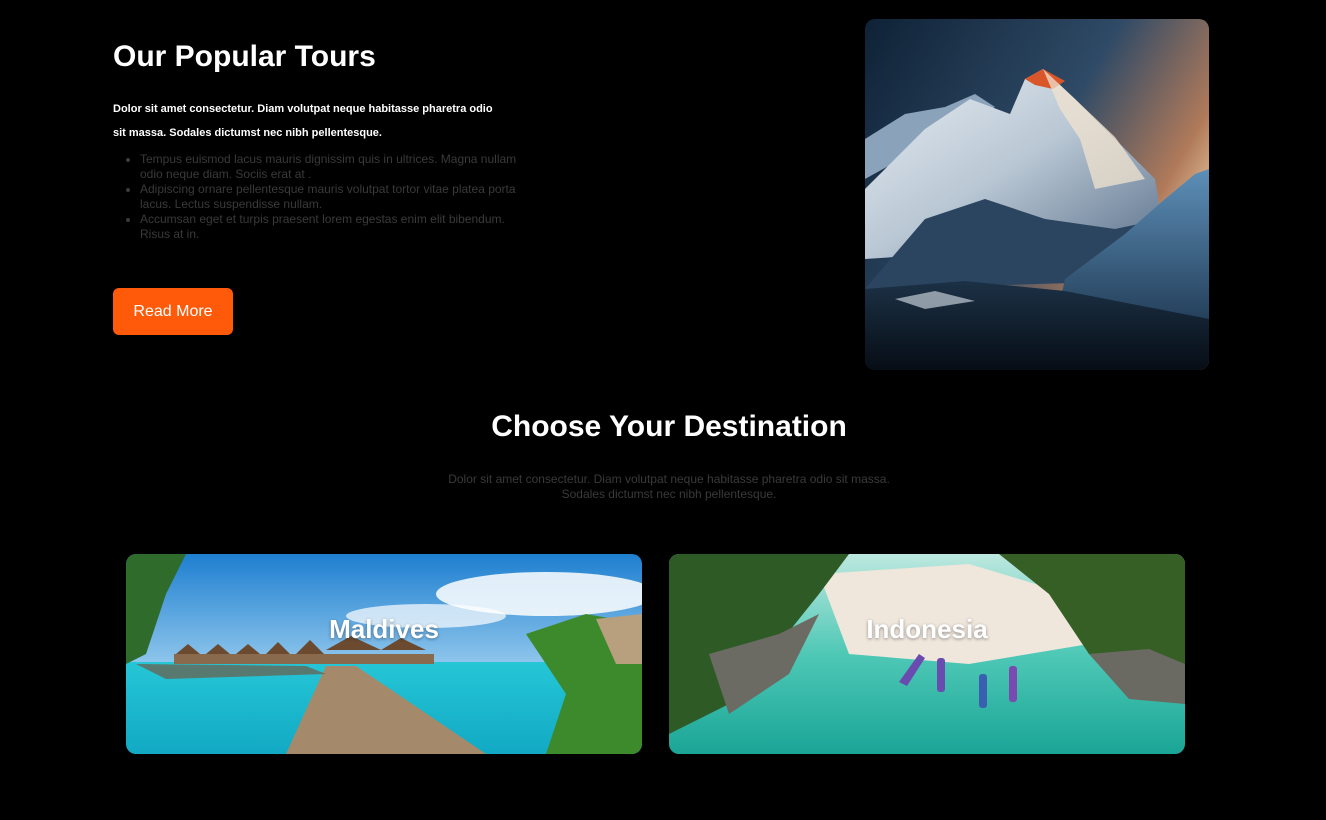 Image resolution: width=1326 pixels, height=820 pixels. Describe the element at coordinates (927, 629) in the screenshot. I see `destination-label: Indonesia` at that location.